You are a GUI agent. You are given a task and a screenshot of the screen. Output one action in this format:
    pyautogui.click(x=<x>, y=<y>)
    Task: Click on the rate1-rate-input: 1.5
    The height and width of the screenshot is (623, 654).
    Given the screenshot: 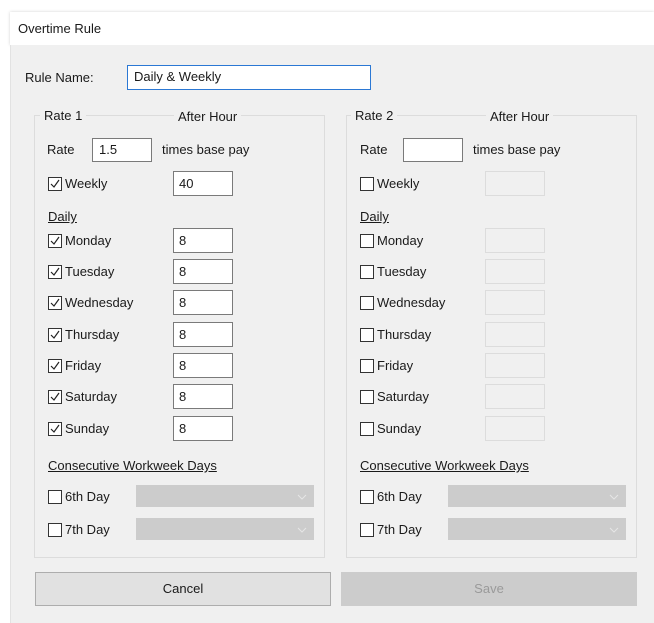 What is the action you would take?
    pyautogui.click(x=122, y=150)
    